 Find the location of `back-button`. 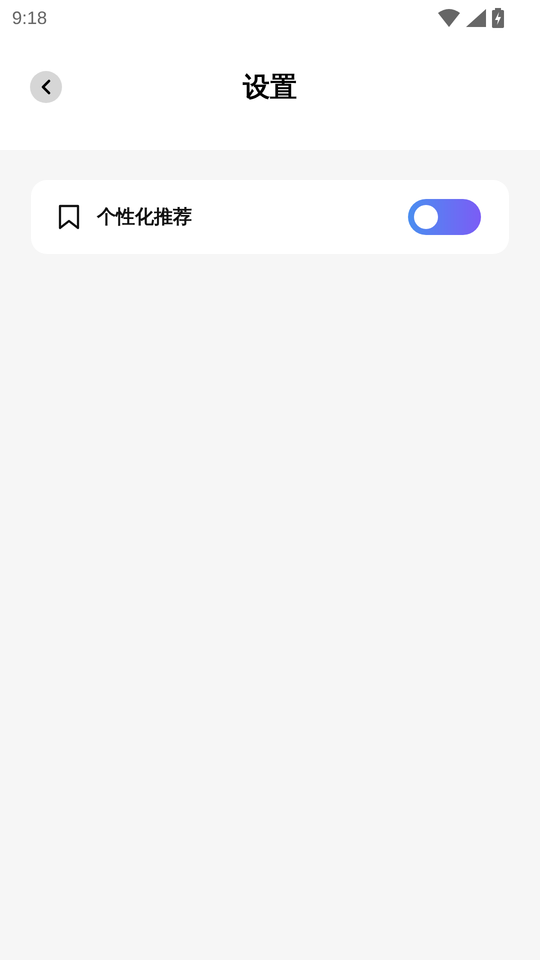

back-button is located at coordinates (46, 87).